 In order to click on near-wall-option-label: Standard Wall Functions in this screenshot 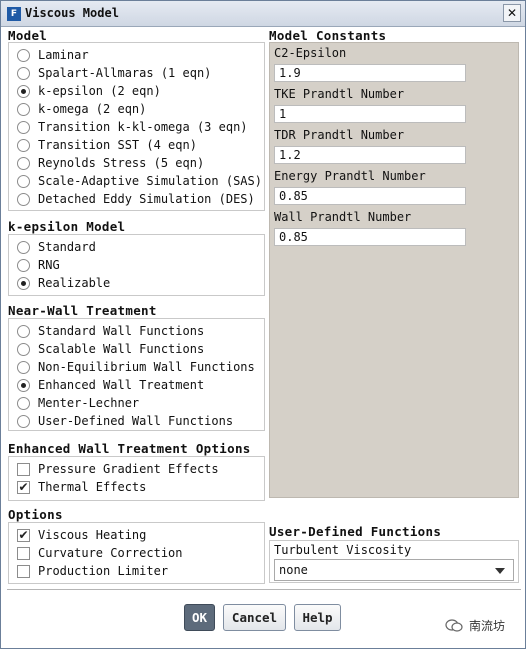, I will do `click(121, 331)`.